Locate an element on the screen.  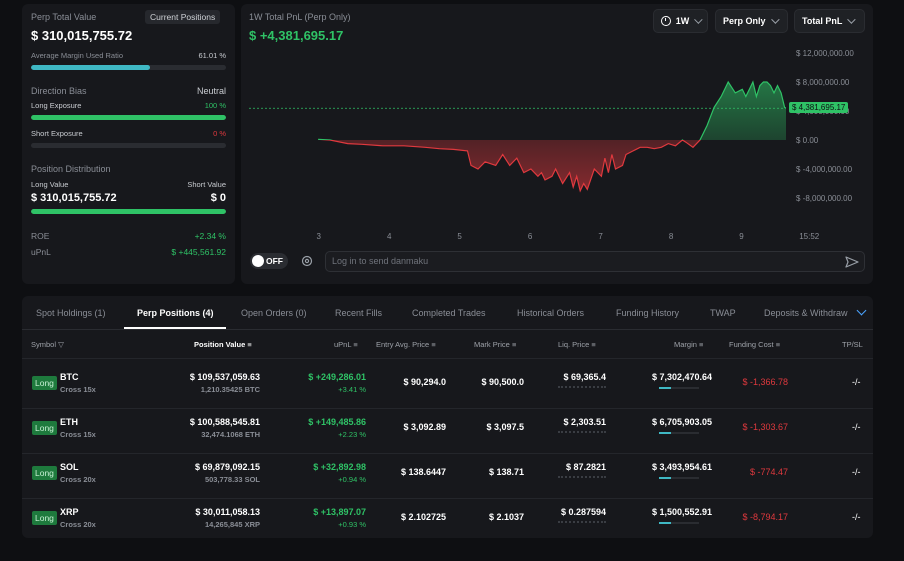
symbol-name: SOL is located at coordinates (69, 467).